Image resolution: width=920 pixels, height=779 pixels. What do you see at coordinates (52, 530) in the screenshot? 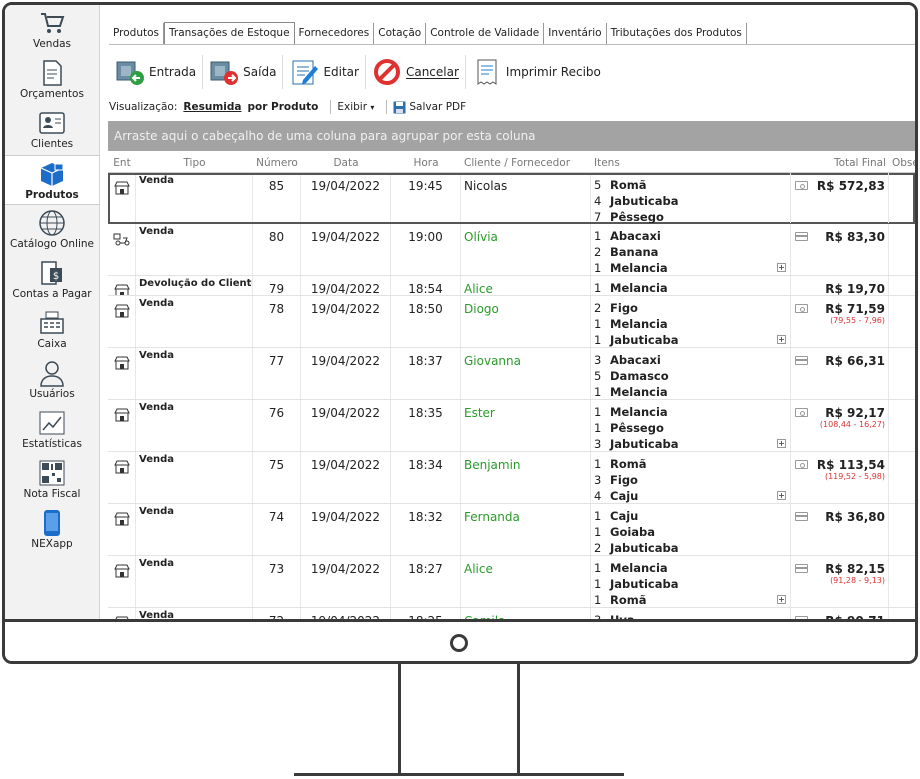
I see `sidebar-item-nexapp: NEXapp` at bounding box center [52, 530].